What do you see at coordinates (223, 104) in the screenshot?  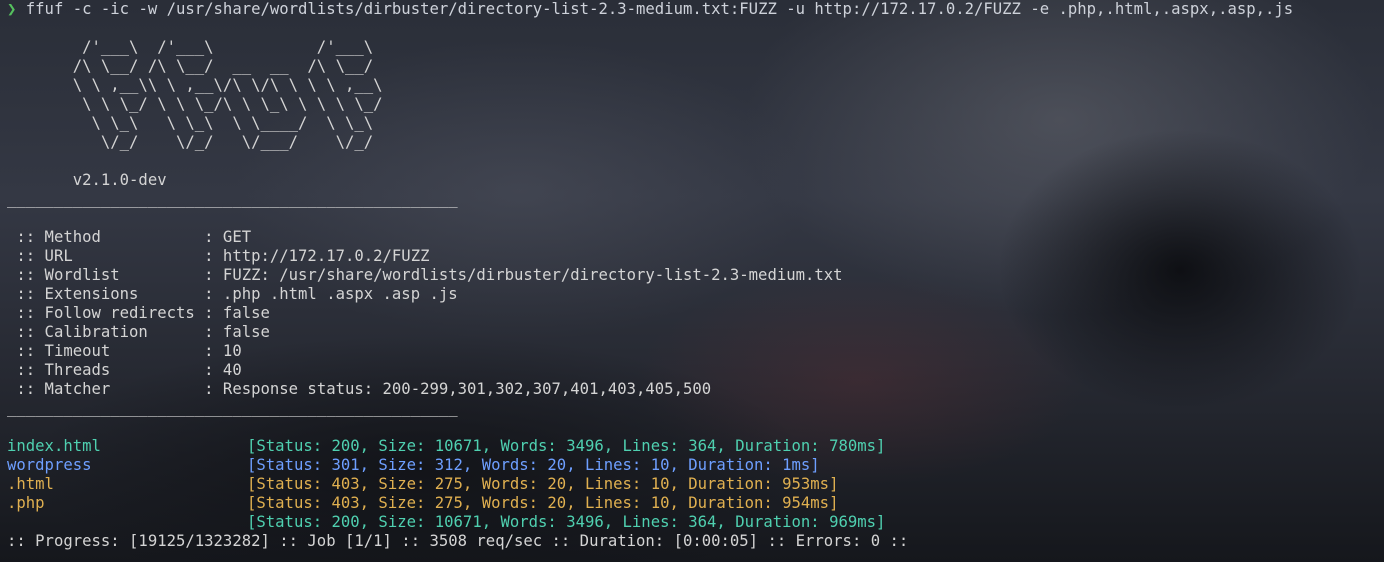 I see `ffuf-banner-line: \ \ \_/ \ \ \_/\ \ \_\ \ \ \ \_/` at bounding box center [223, 104].